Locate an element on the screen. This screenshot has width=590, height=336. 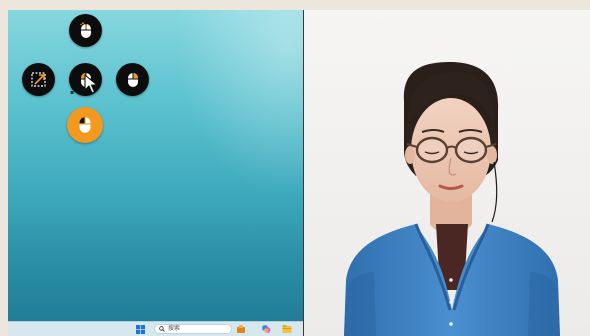
pie-button-right-click is located at coordinates (132, 79).